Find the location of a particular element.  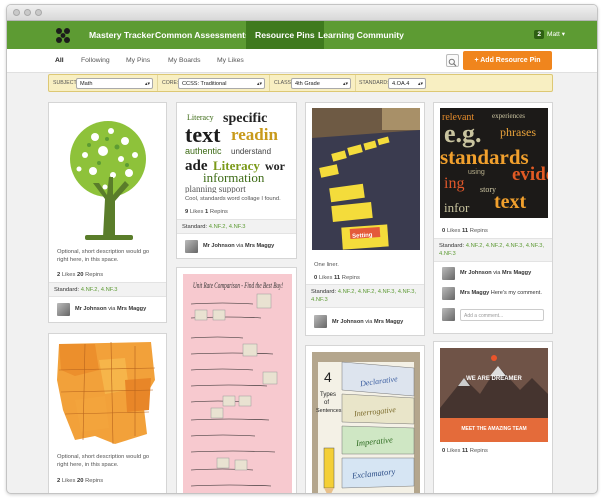

subtab-my-boards: My Boards is located at coordinates (184, 60).